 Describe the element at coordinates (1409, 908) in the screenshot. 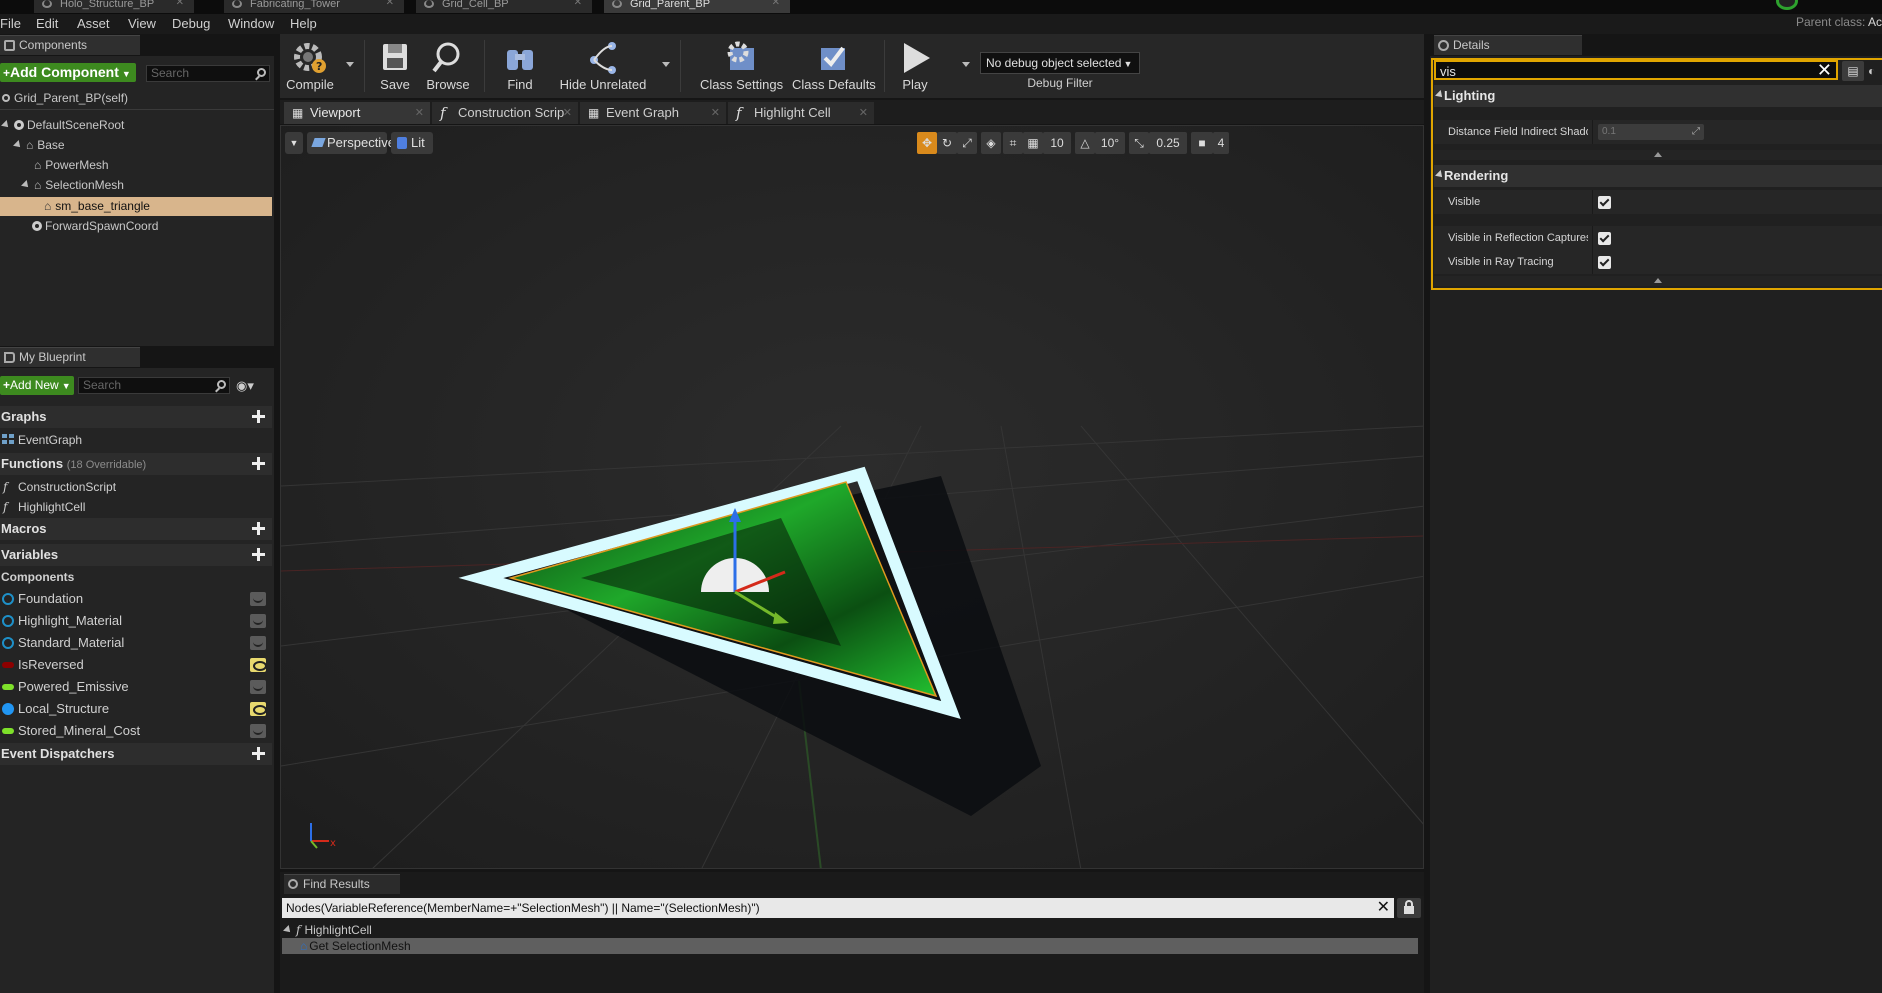

I see `lock-results-icon` at that location.